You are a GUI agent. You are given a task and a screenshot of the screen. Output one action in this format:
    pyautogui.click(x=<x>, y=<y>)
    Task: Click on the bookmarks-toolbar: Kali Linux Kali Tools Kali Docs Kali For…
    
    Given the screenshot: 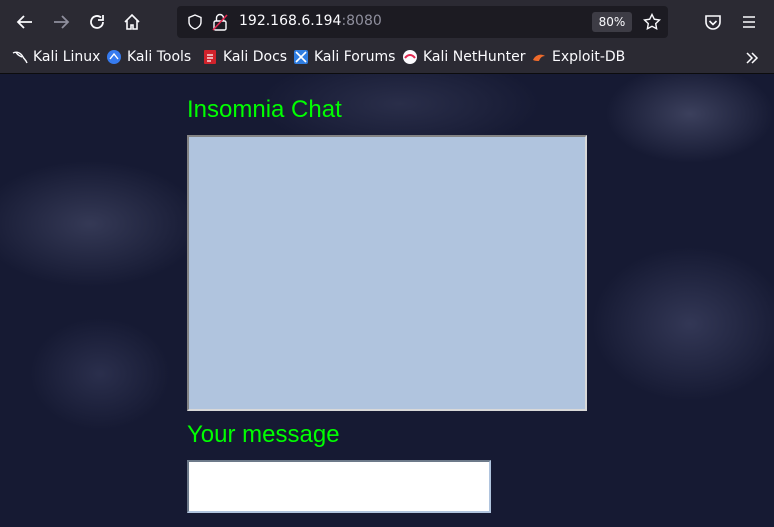 What is the action you would take?
    pyautogui.click(x=387, y=59)
    